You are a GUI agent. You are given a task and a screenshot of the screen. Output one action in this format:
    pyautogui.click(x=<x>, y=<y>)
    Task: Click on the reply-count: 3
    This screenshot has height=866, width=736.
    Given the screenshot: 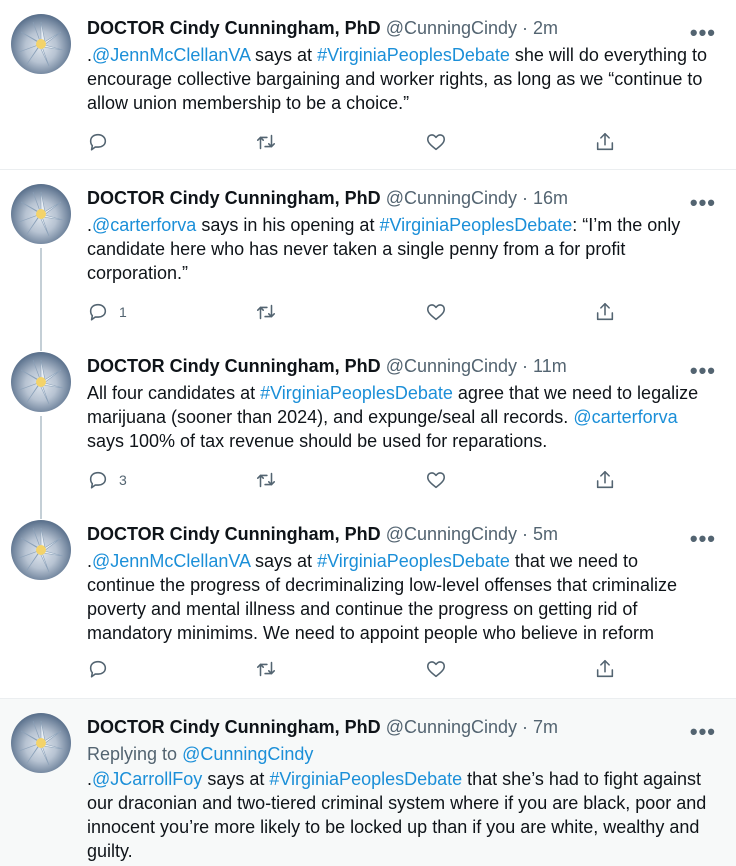 What is the action you would take?
    pyautogui.click(x=123, y=480)
    